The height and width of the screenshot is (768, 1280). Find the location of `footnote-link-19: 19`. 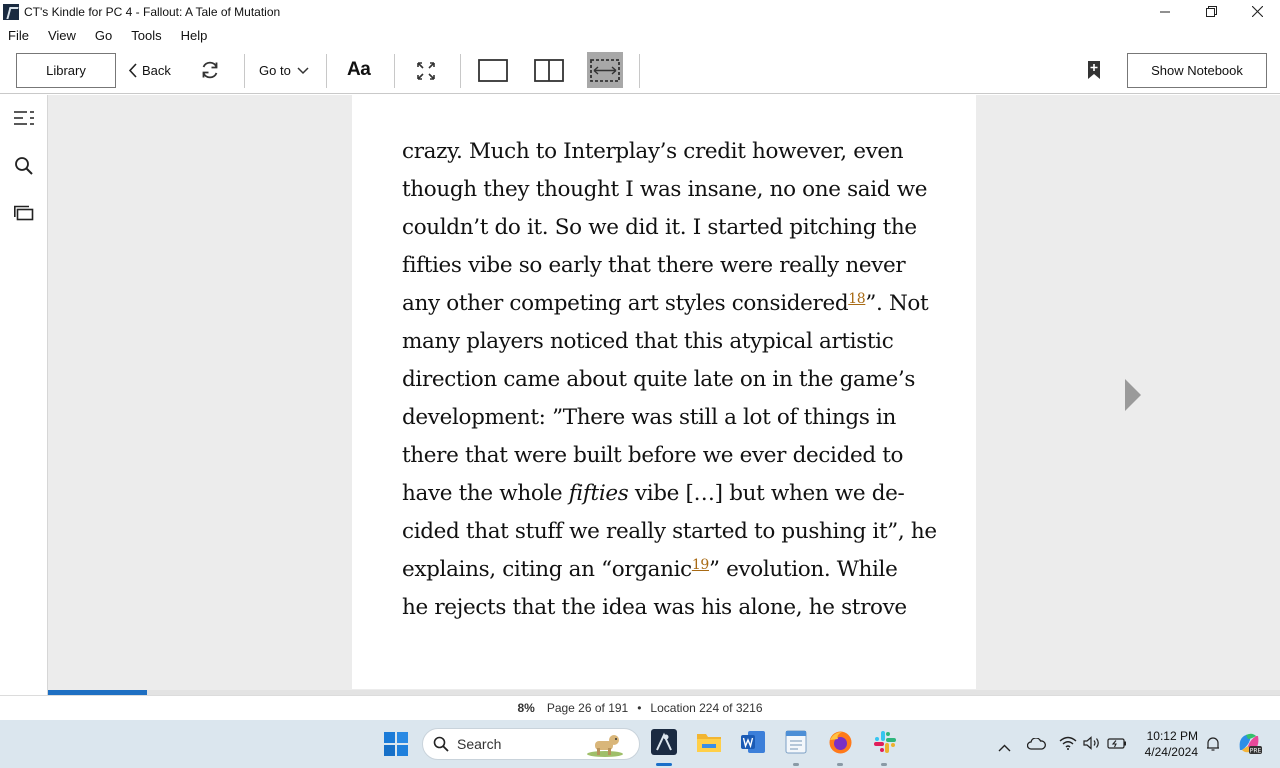

footnote-link-19: 19 is located at coordinates (700, 565).